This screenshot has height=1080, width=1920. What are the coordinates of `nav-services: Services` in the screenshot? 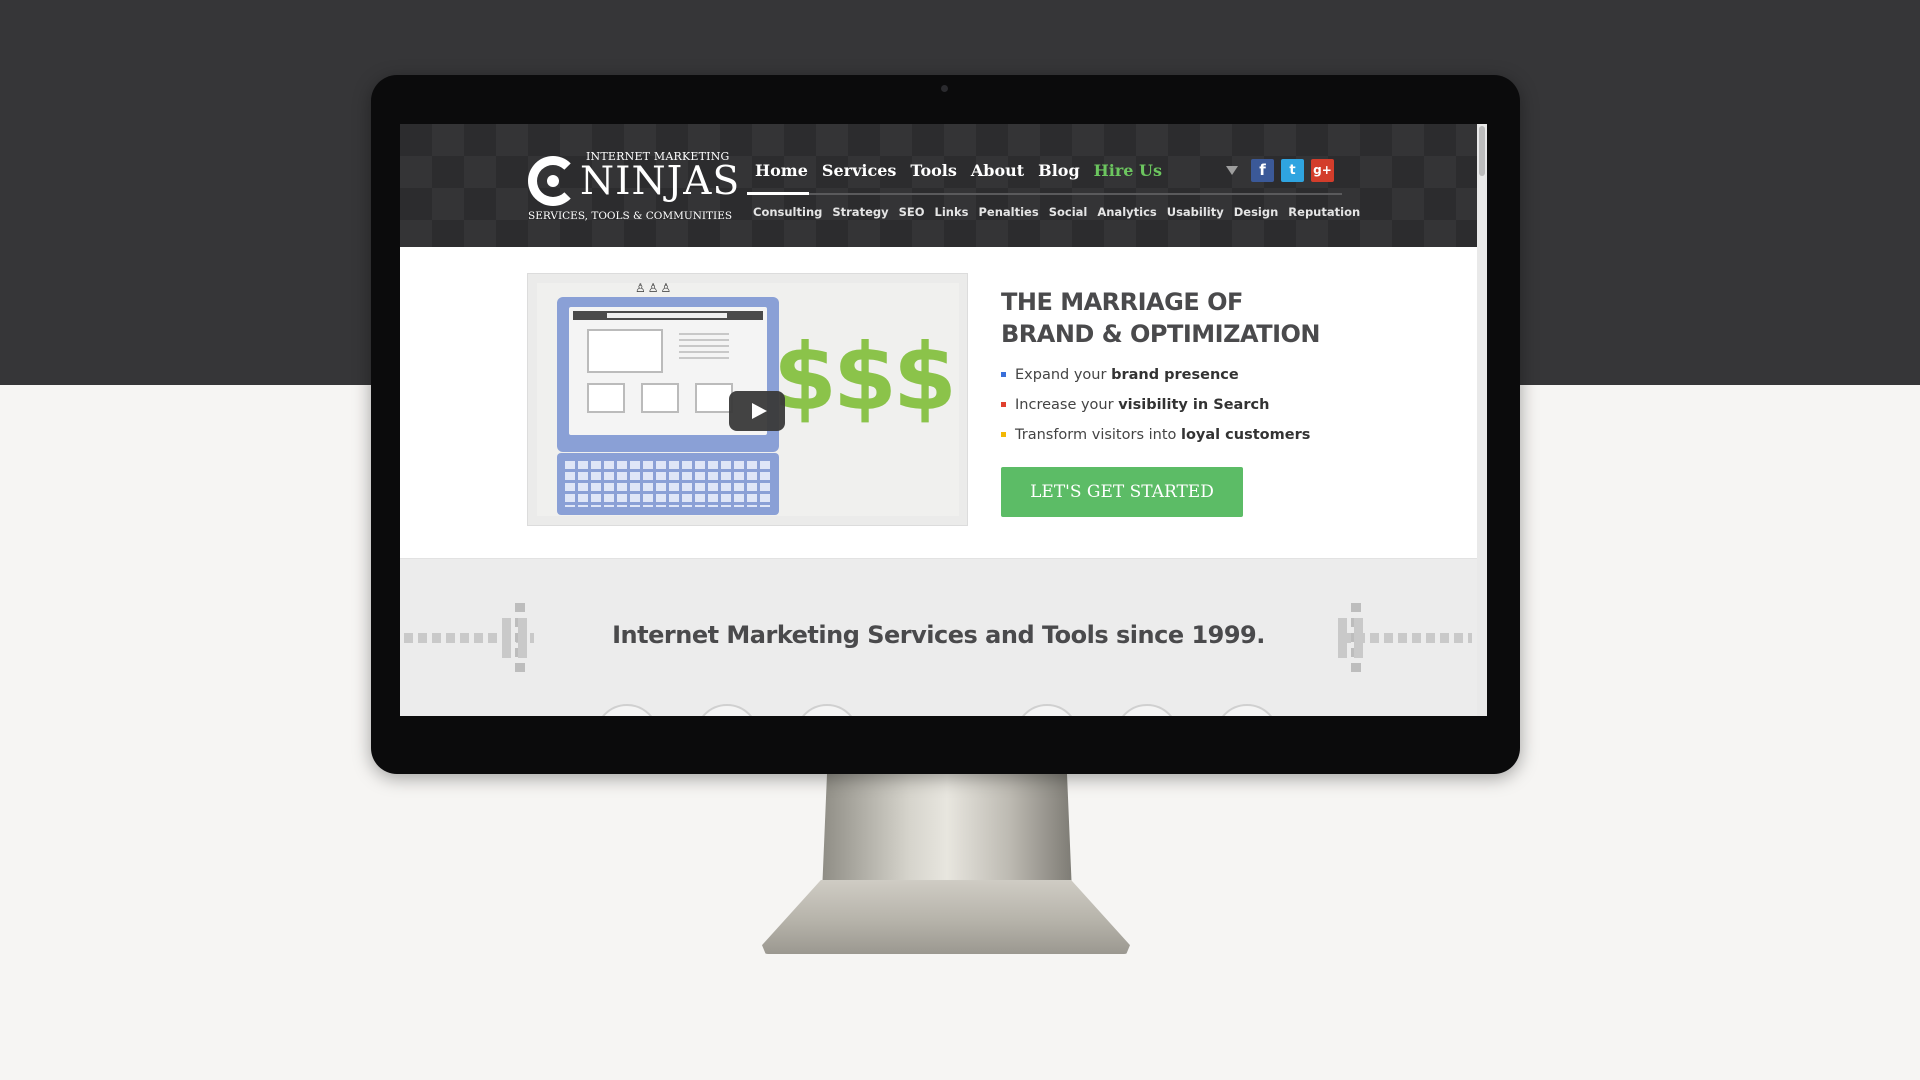 It's located at (859, 175).